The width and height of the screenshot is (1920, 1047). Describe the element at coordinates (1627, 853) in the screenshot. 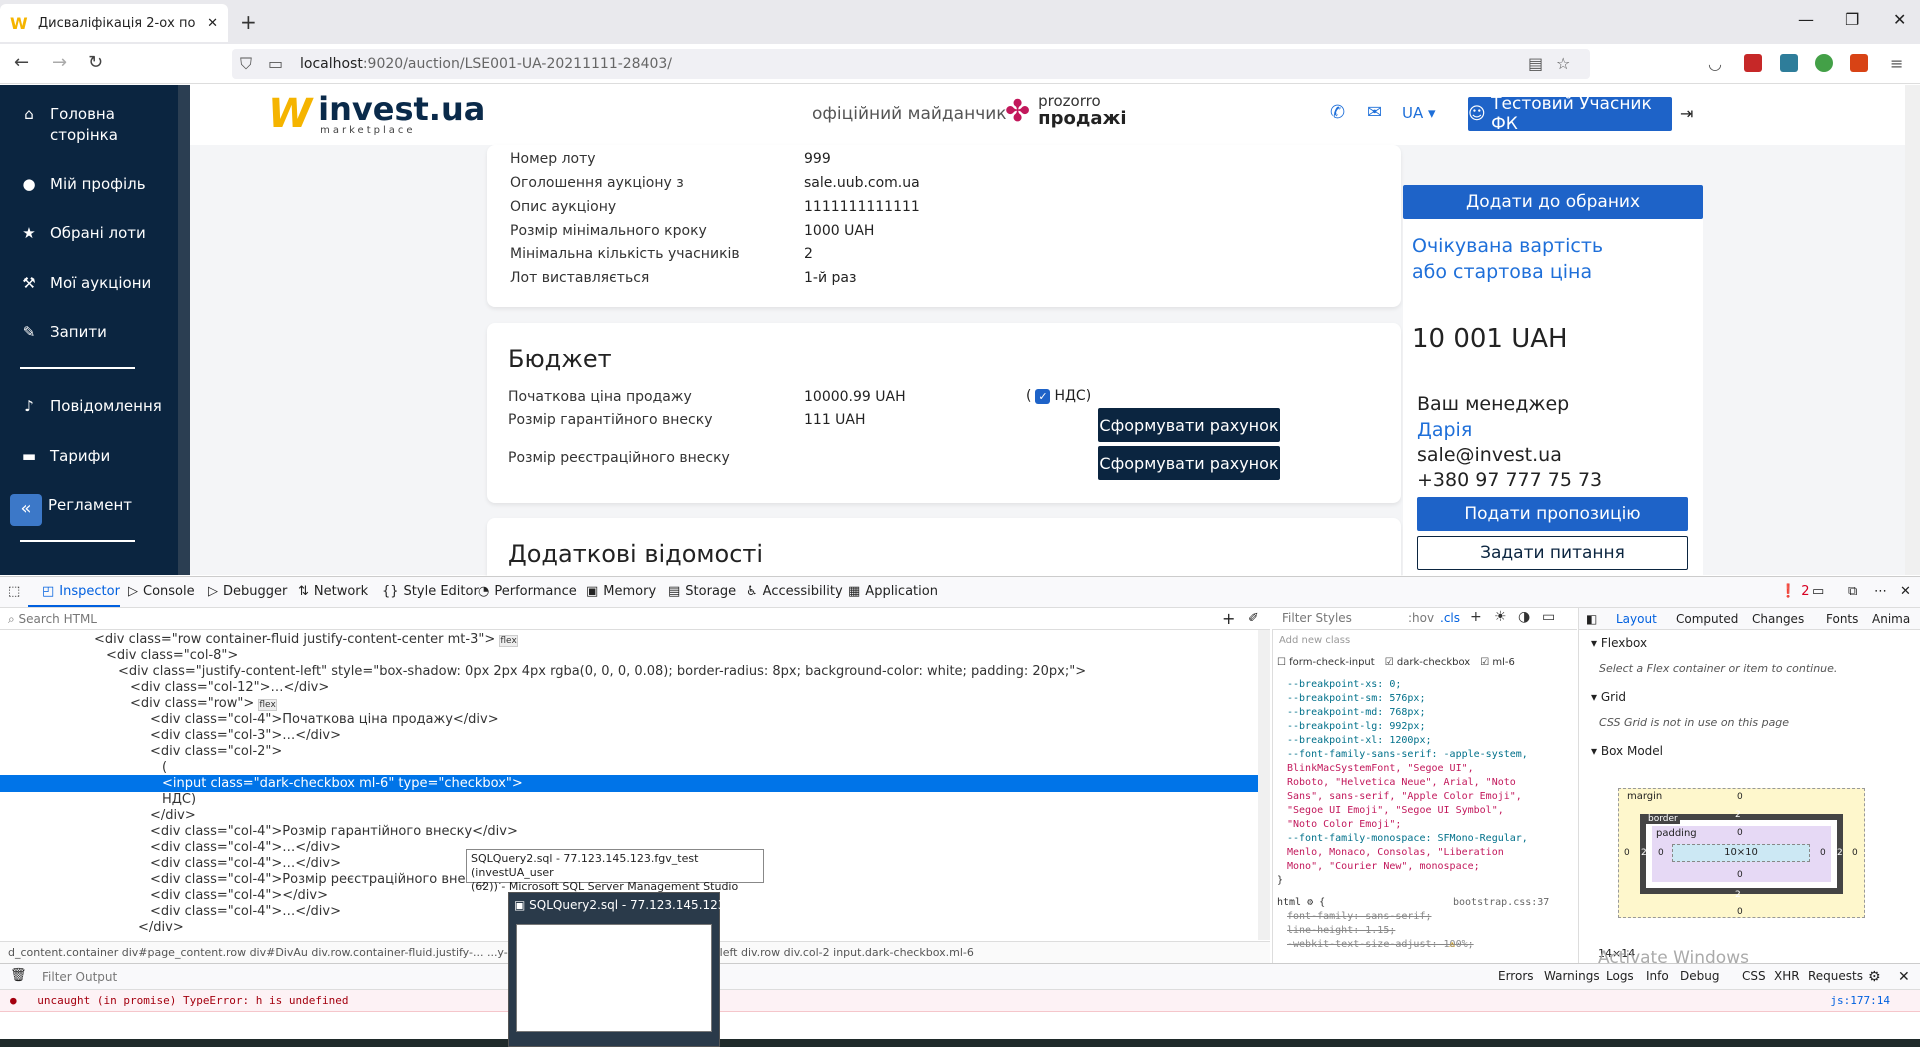

I see `margin-left-value: 0` at that location.